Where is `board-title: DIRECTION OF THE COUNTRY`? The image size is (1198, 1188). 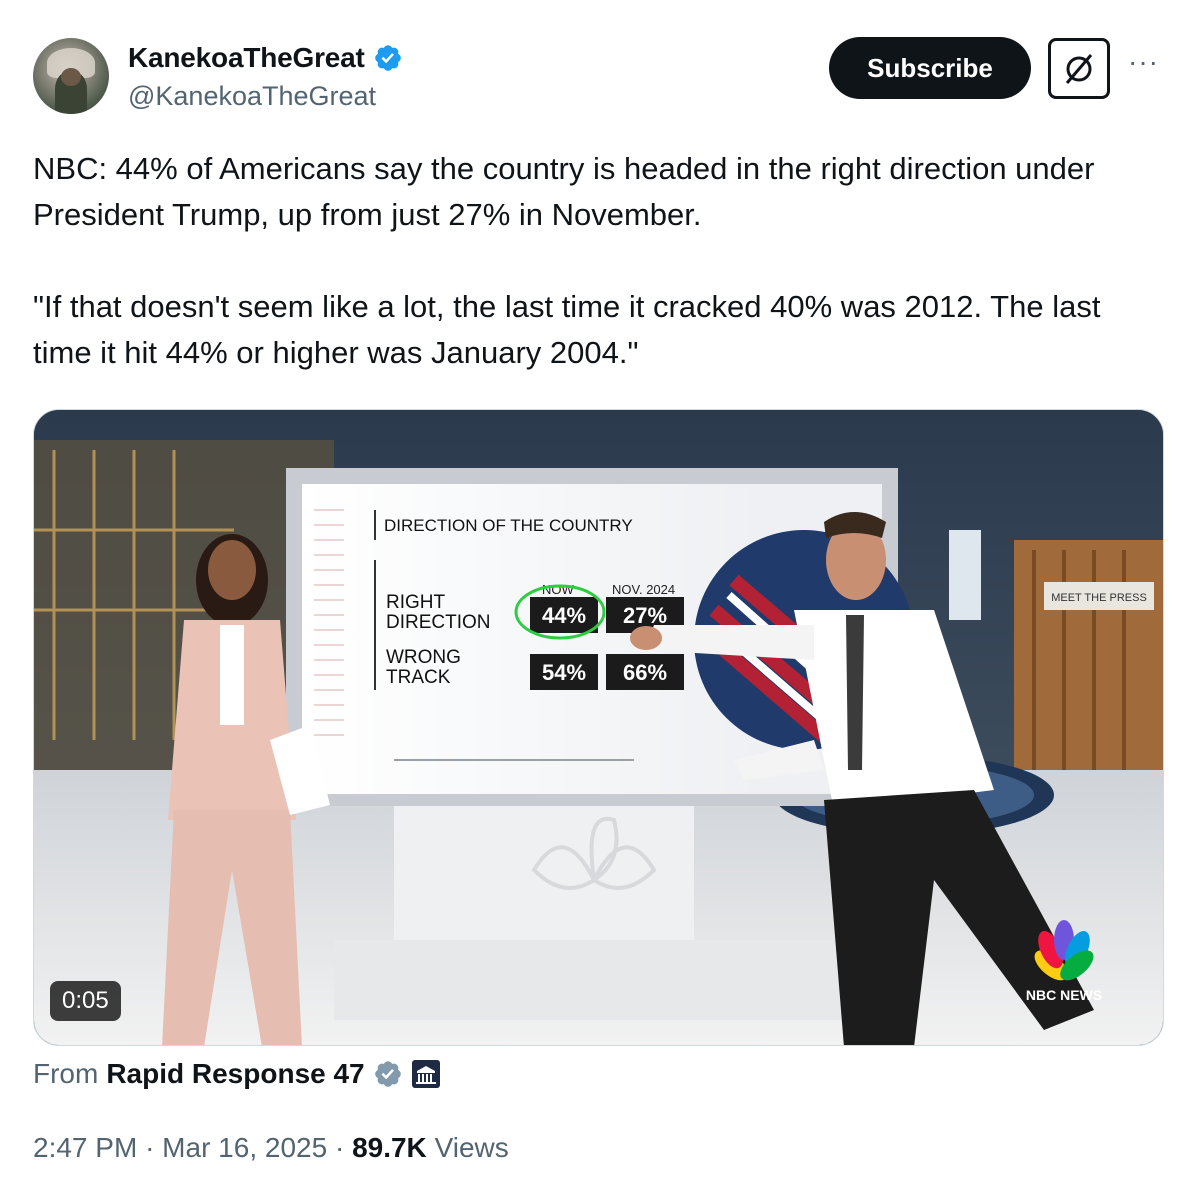 board-title: DIRECTION OF THE COUNTRY is located at coordinates (508, 525).